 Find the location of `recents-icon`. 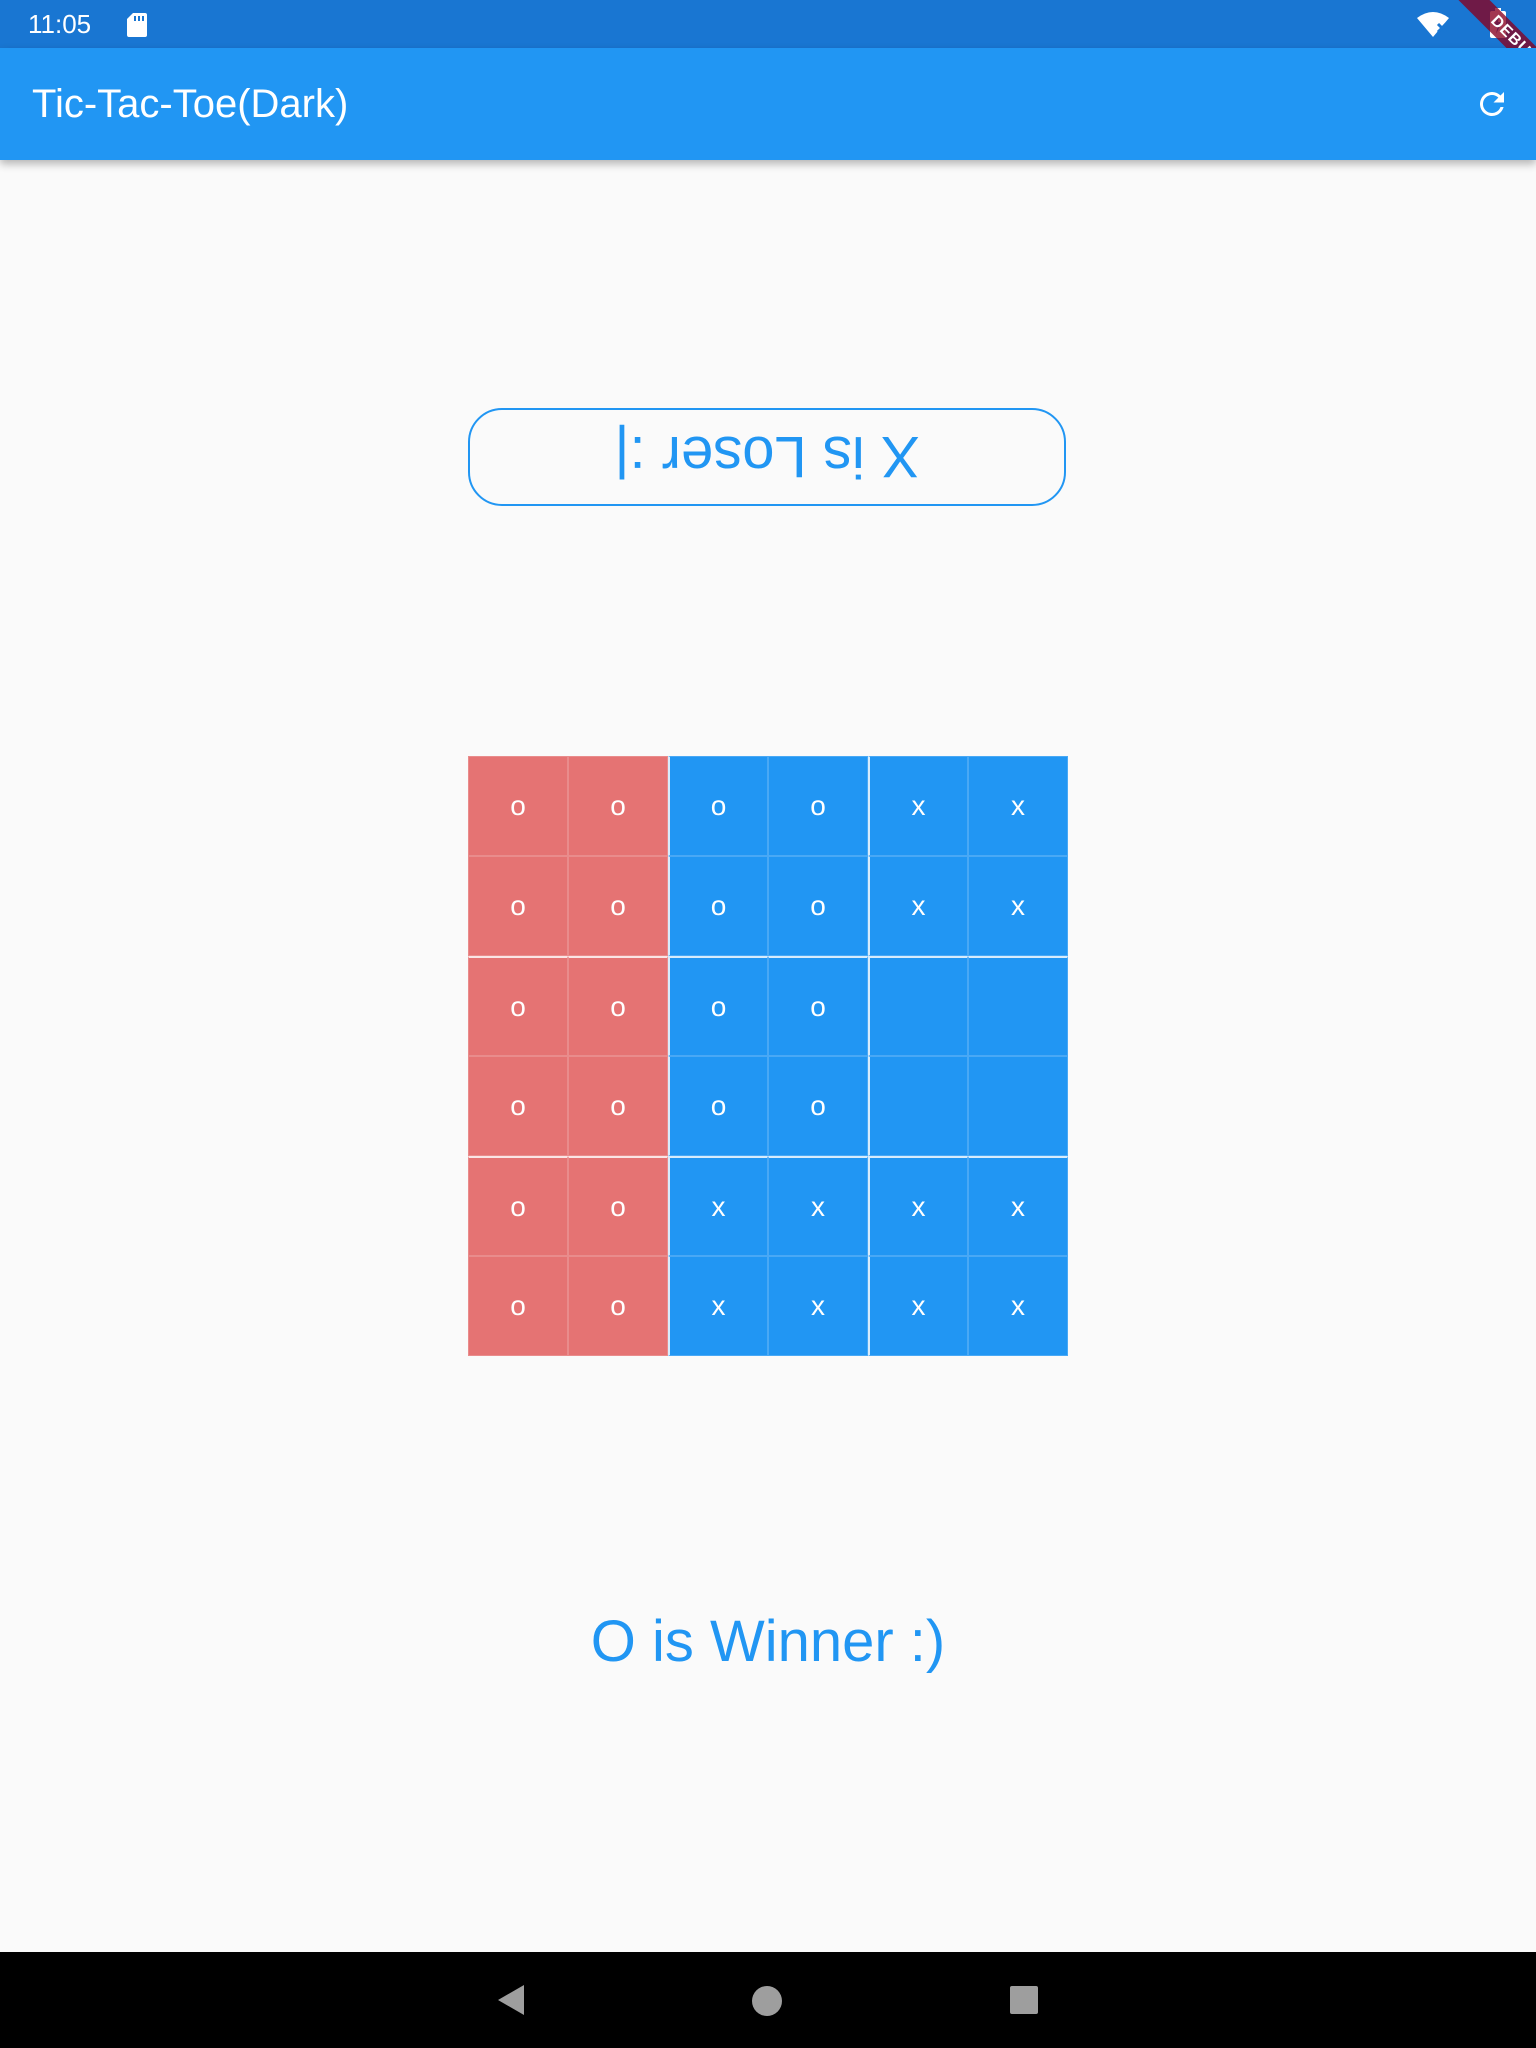

recents-icon is located at coordinates (1024, 2000).